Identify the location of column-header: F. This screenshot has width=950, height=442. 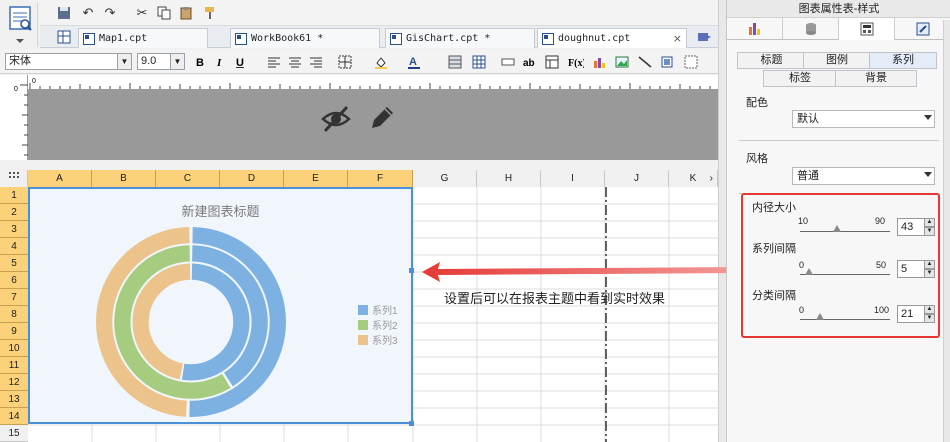
(380, 178).